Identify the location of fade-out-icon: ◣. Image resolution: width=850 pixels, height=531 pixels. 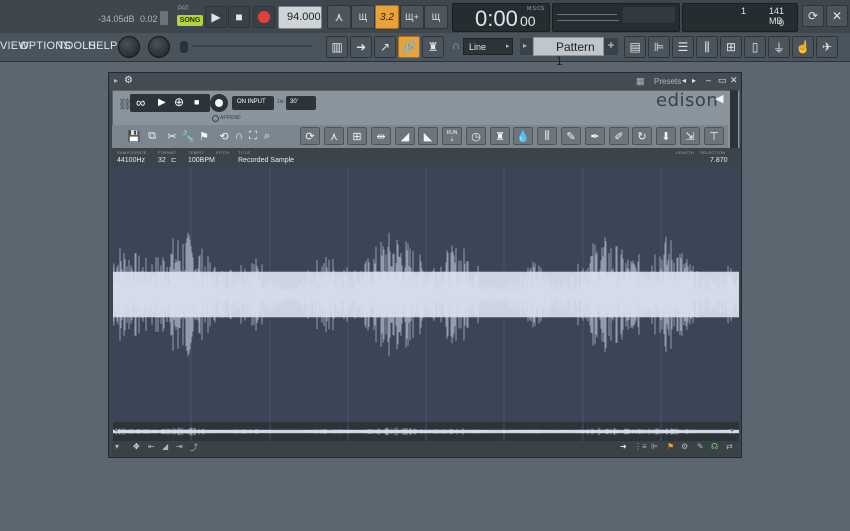
(428, 136).